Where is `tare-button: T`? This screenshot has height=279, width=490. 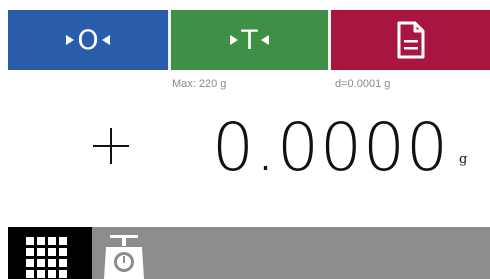
tare-button: T is located at coordinates (248, 40).